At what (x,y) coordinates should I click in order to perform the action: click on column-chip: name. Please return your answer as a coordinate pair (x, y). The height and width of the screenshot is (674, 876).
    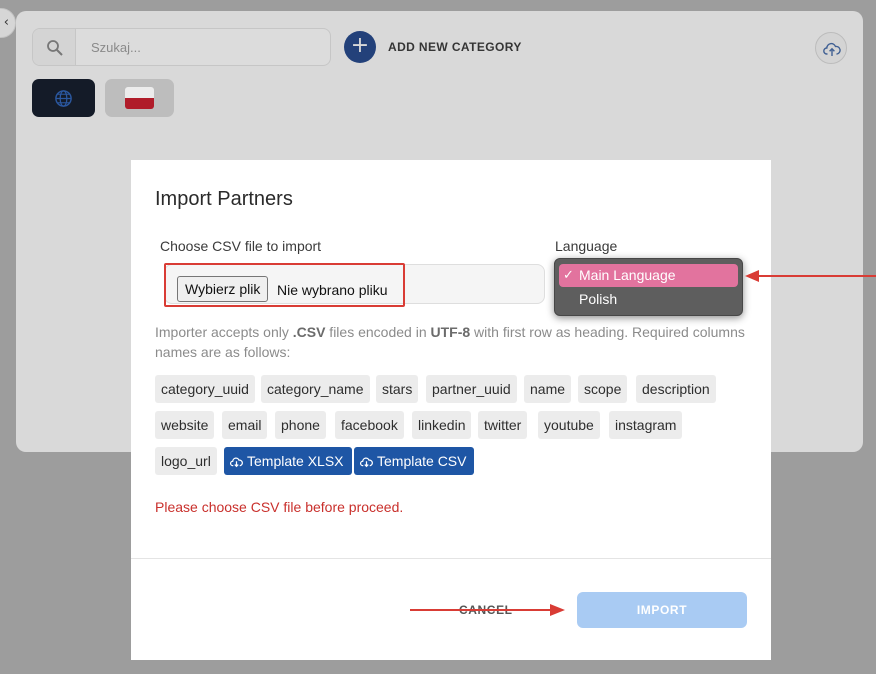
    Looking at the image, I should click on (548, 389).